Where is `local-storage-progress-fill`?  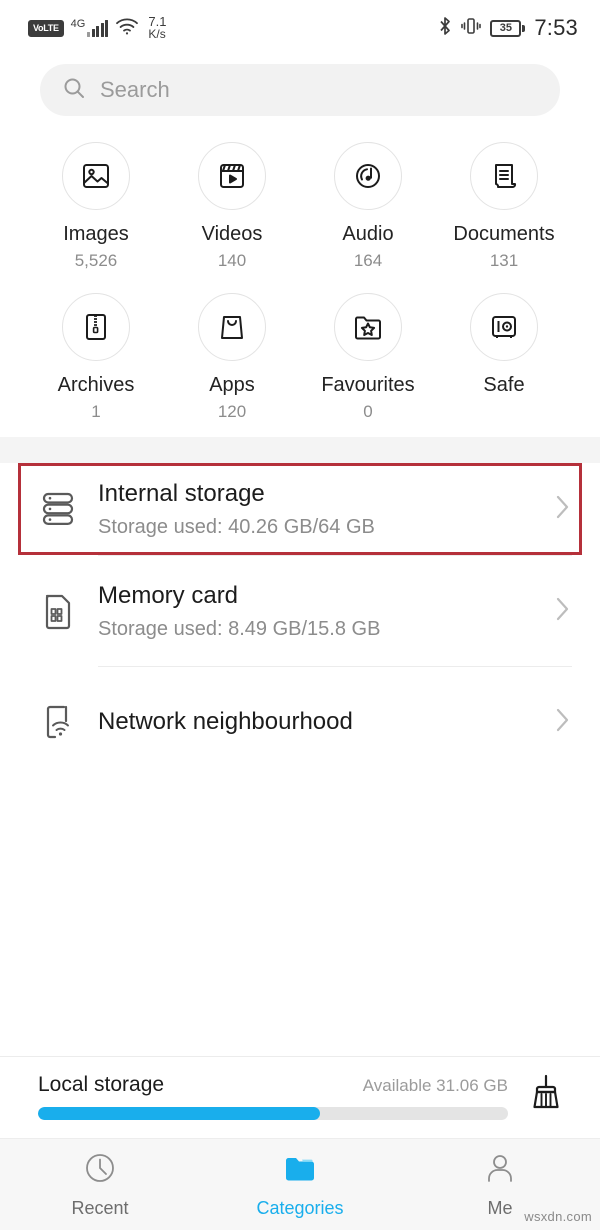
local-storage-progress-fill is located at coordinates (179, 1113).